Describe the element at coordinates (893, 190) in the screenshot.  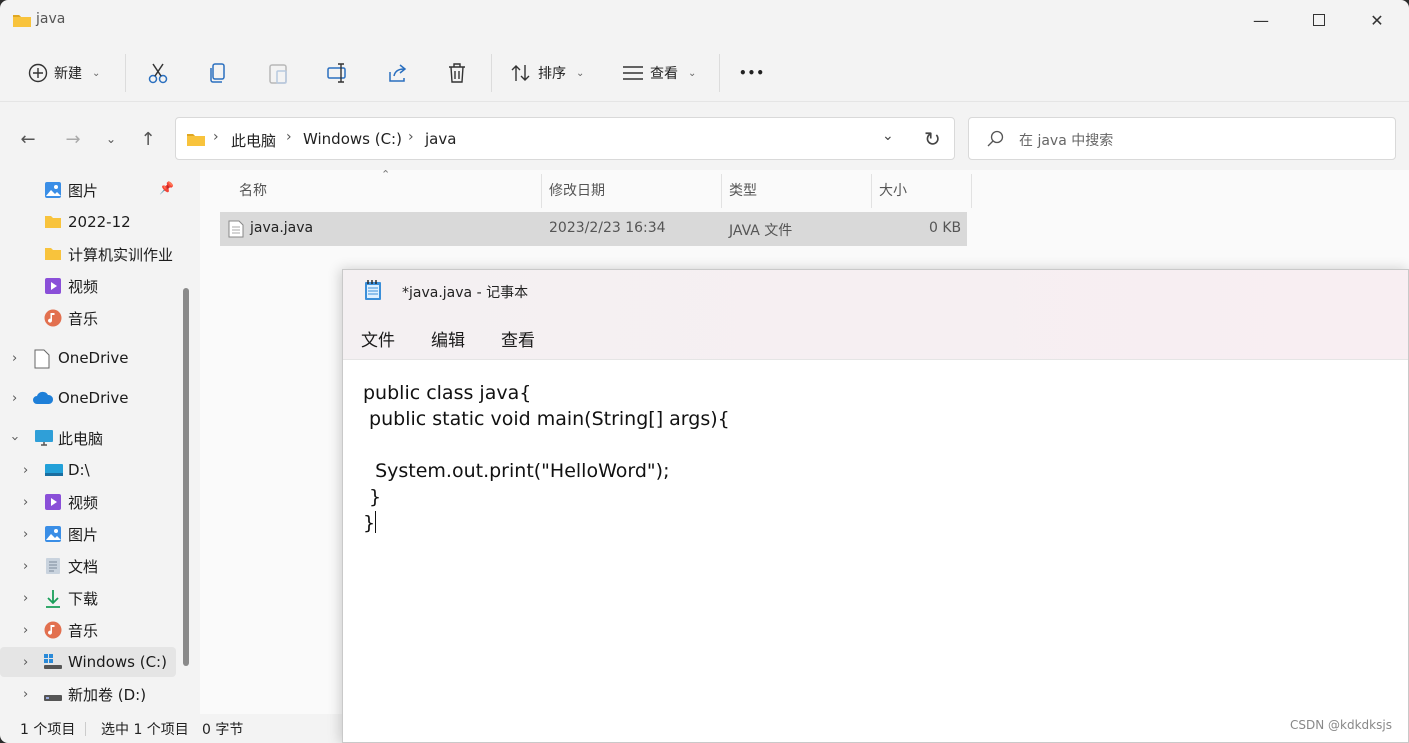
I see `column-header-size: 大小` at that location.